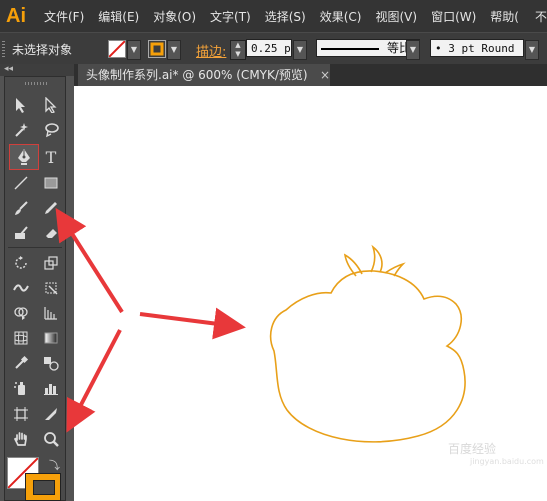 The height and width of the screenshot is (501, 547). I want to click on stroke-profile-line, so click(350, 49).